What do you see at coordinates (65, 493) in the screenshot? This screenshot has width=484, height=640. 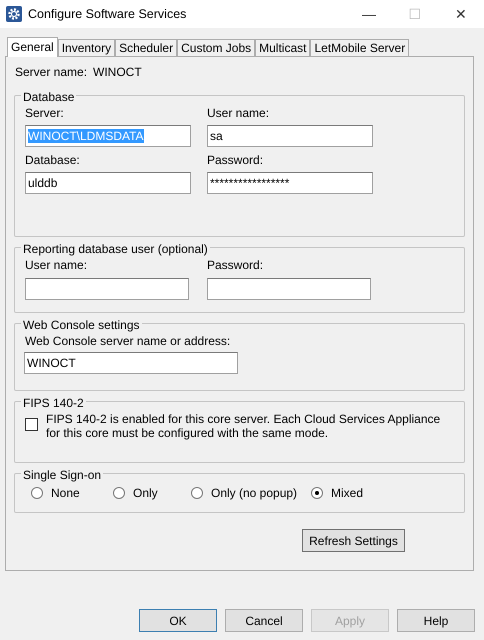 I see `radio-label: None` at bounding box center [65, 493].